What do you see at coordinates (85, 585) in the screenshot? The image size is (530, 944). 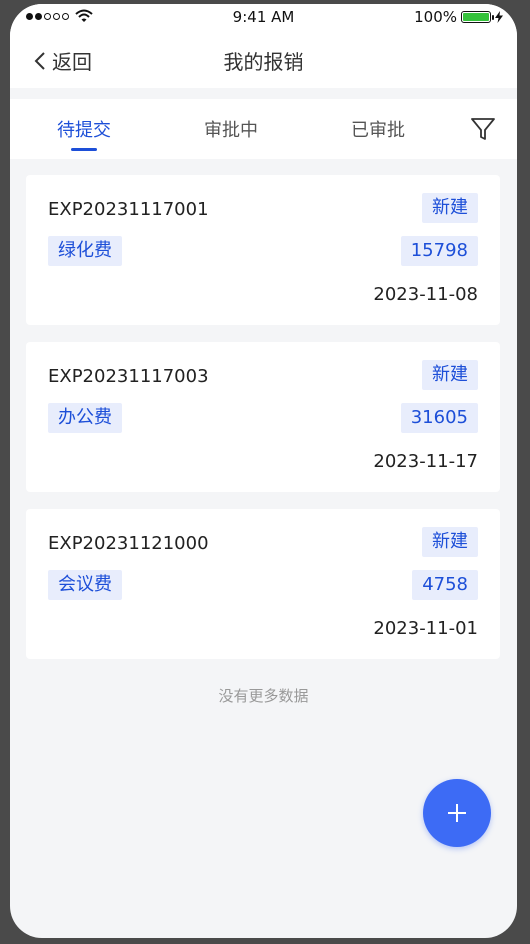 I see `category-tag: 会议费` at bounding box center [85, 585].